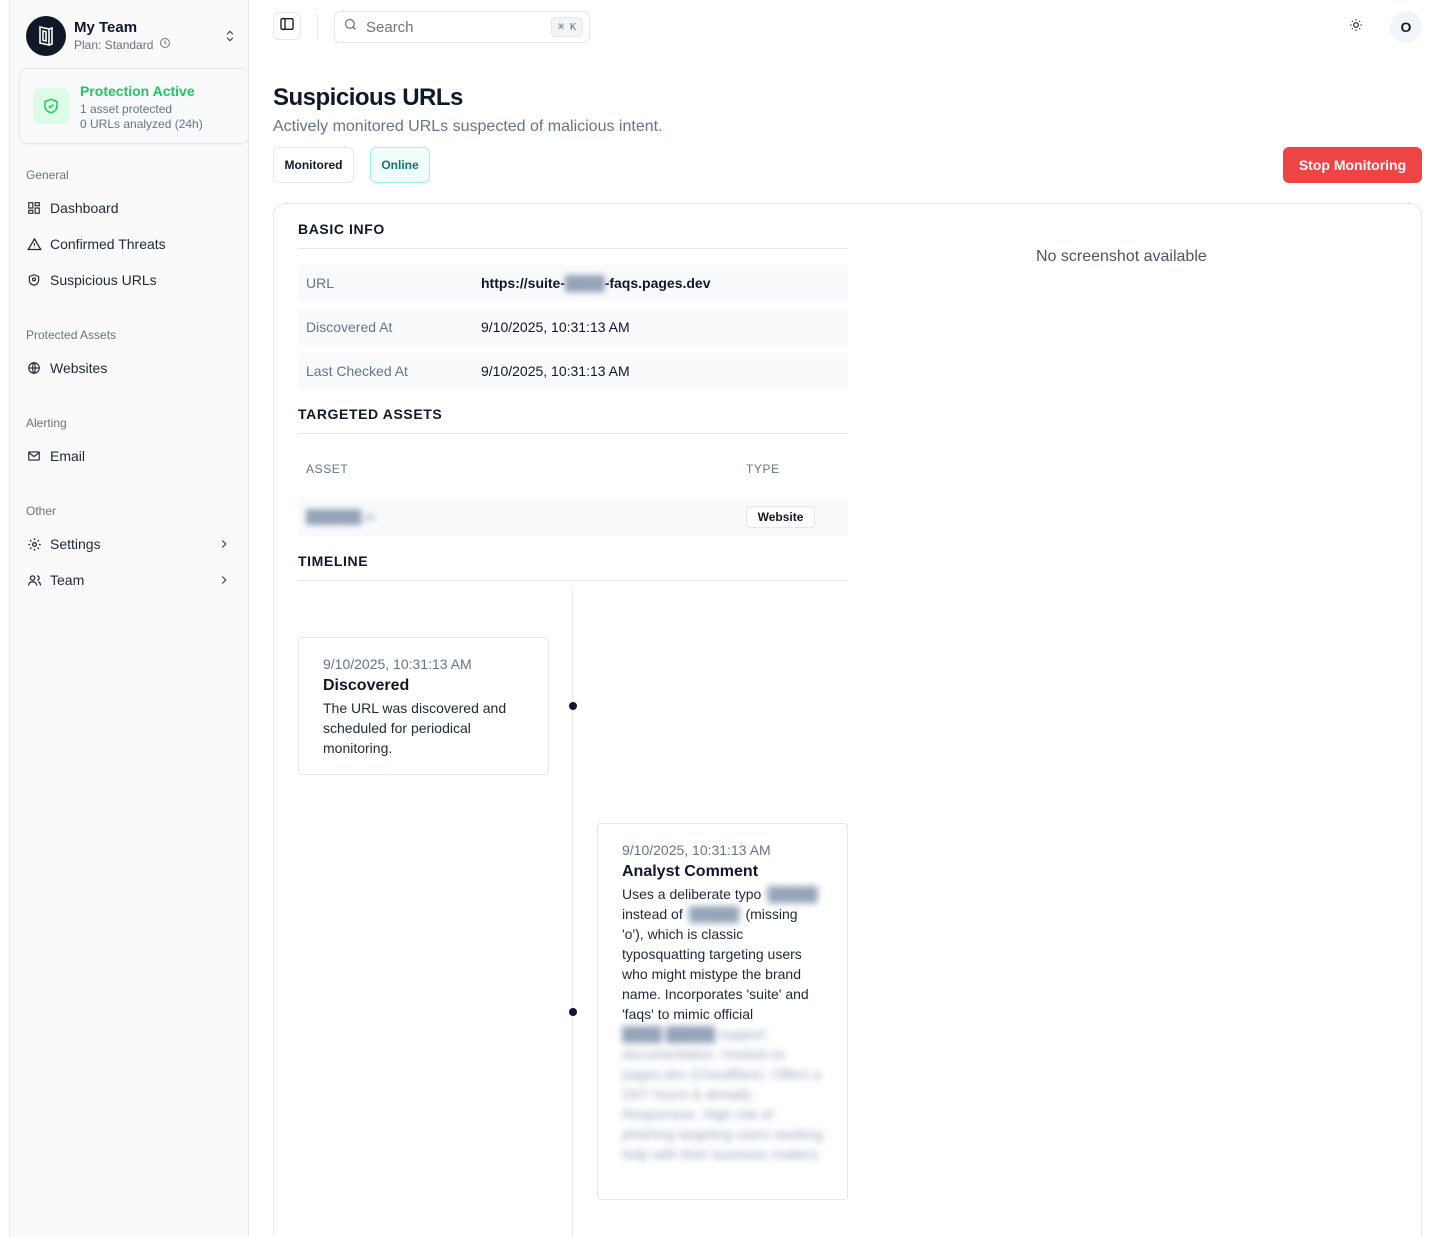  What do you see at coordinates (596, 283) in the screenshot?
I see `url-value: https://suite-████-faqs.pages.dev` at bounding box center [596, 283].